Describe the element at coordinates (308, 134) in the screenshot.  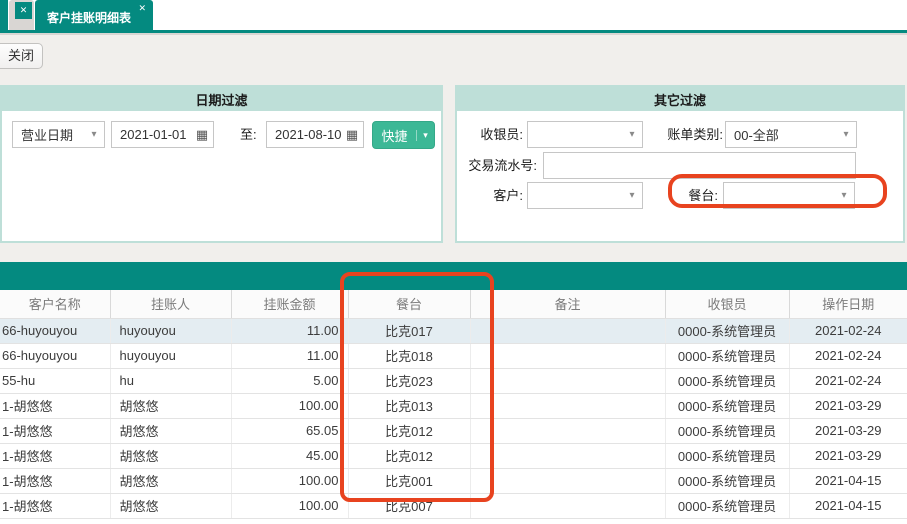
I see `end-date-value: 2021-08-10` at that location.